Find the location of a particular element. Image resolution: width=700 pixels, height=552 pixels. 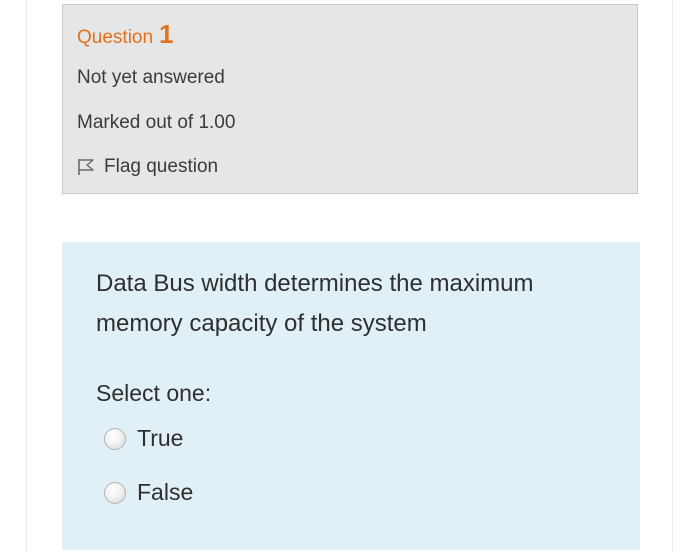

question-state: Not yet answered is located at coordinates (151, 77).